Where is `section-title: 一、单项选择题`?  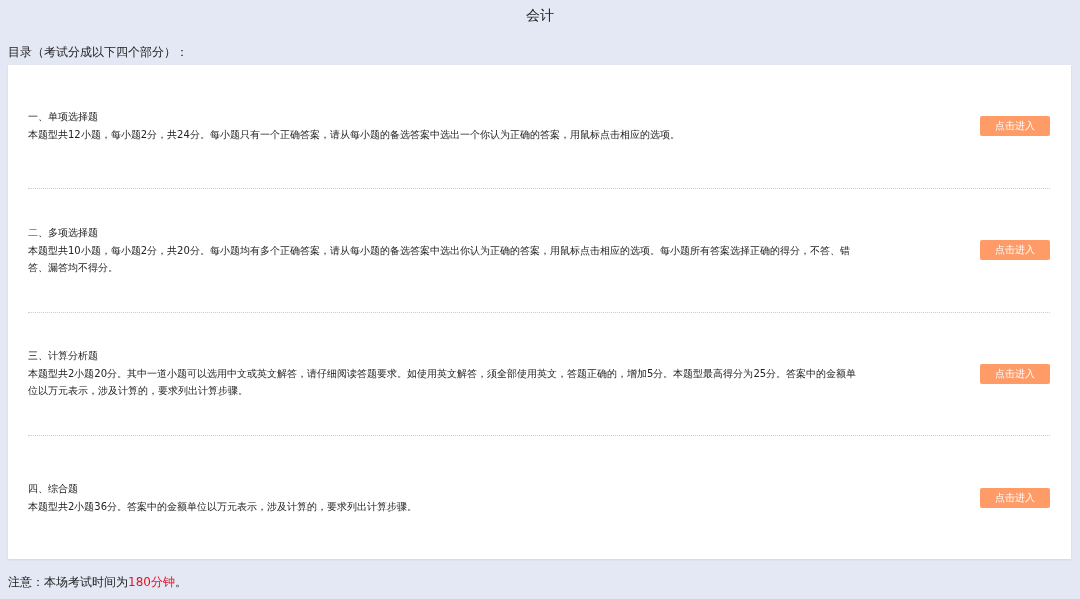
section-title: 一、单项选择题 is located at coordinates (63, 117).